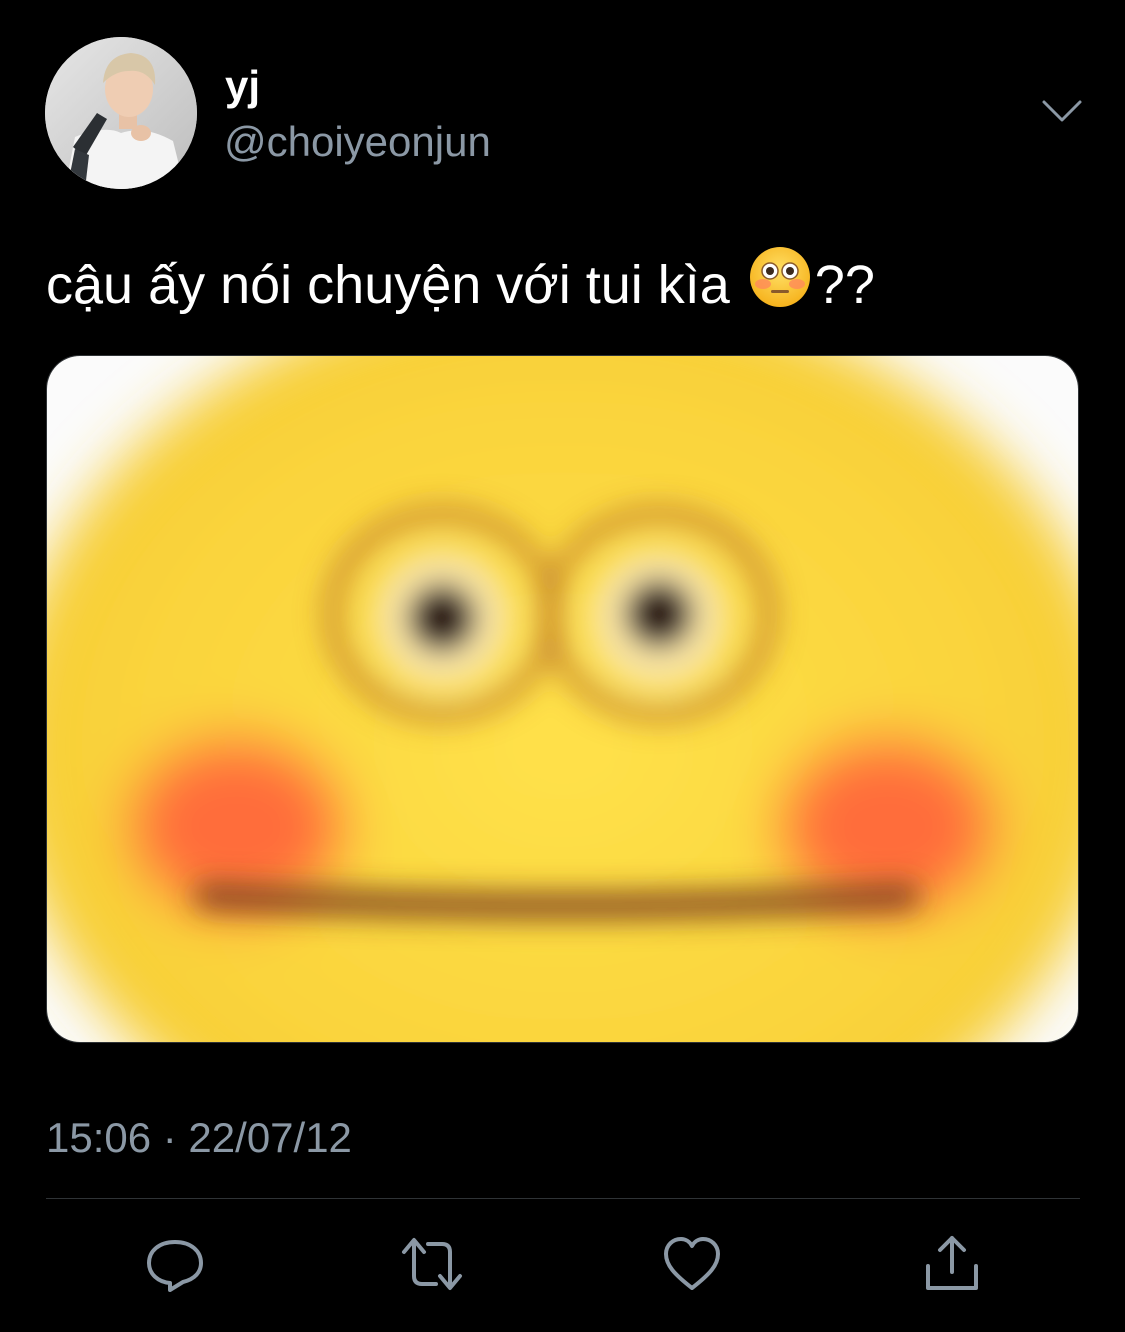 The width and height of the screenshot is (1125, 1332). Describe the element at coordinates (388, 284) in the screenshot. I see `tweet-text-main: cậu ấy nói chuyện với tui kìa` at that location.